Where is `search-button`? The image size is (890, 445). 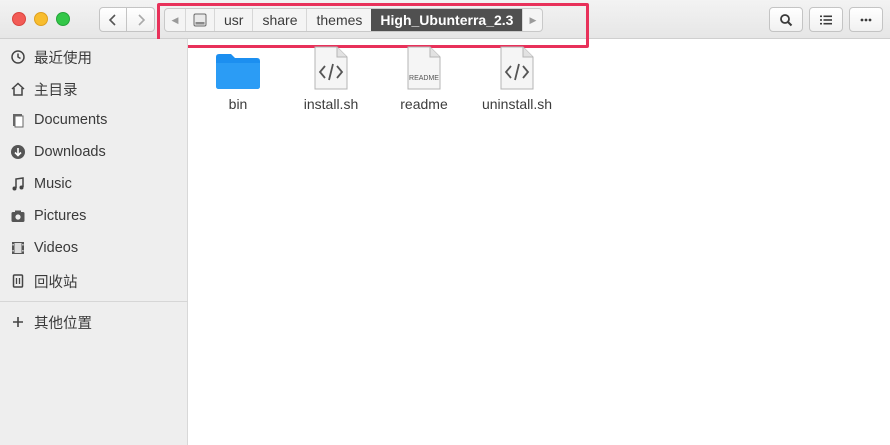 search-button is located at coordinates (786, 19).